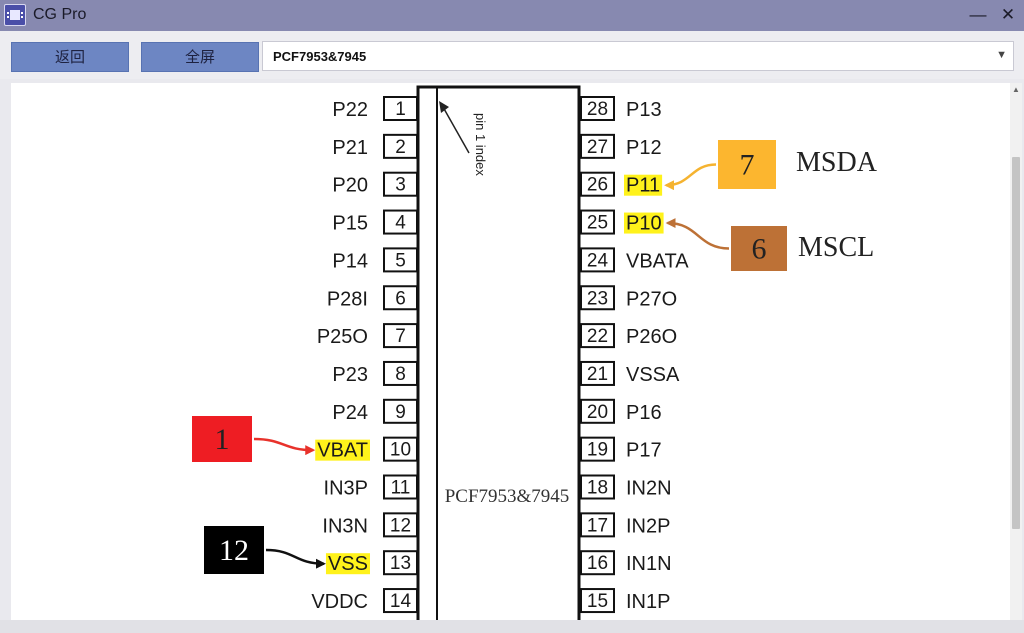  I want to click on pin-18: 18 IN2N, so click(626, 487).